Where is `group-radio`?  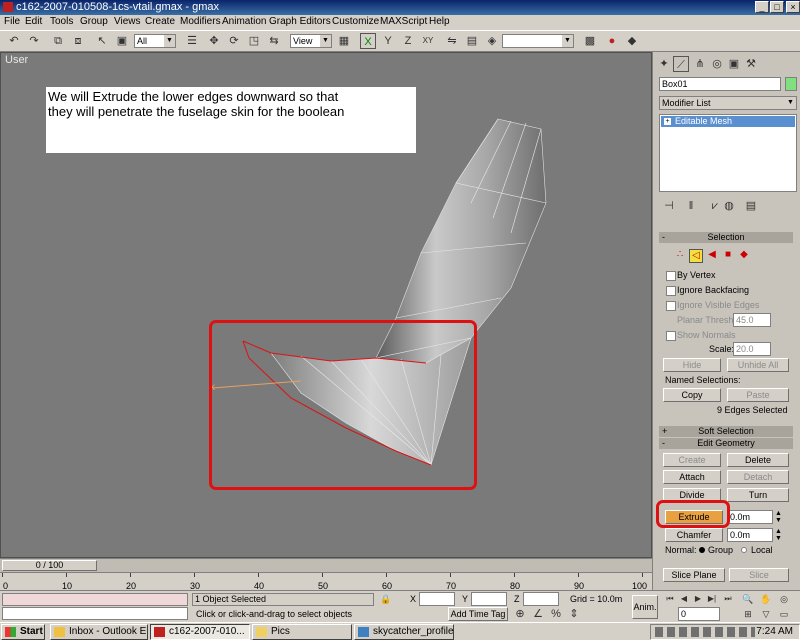
group-radio is located at coordinates (702, 550).